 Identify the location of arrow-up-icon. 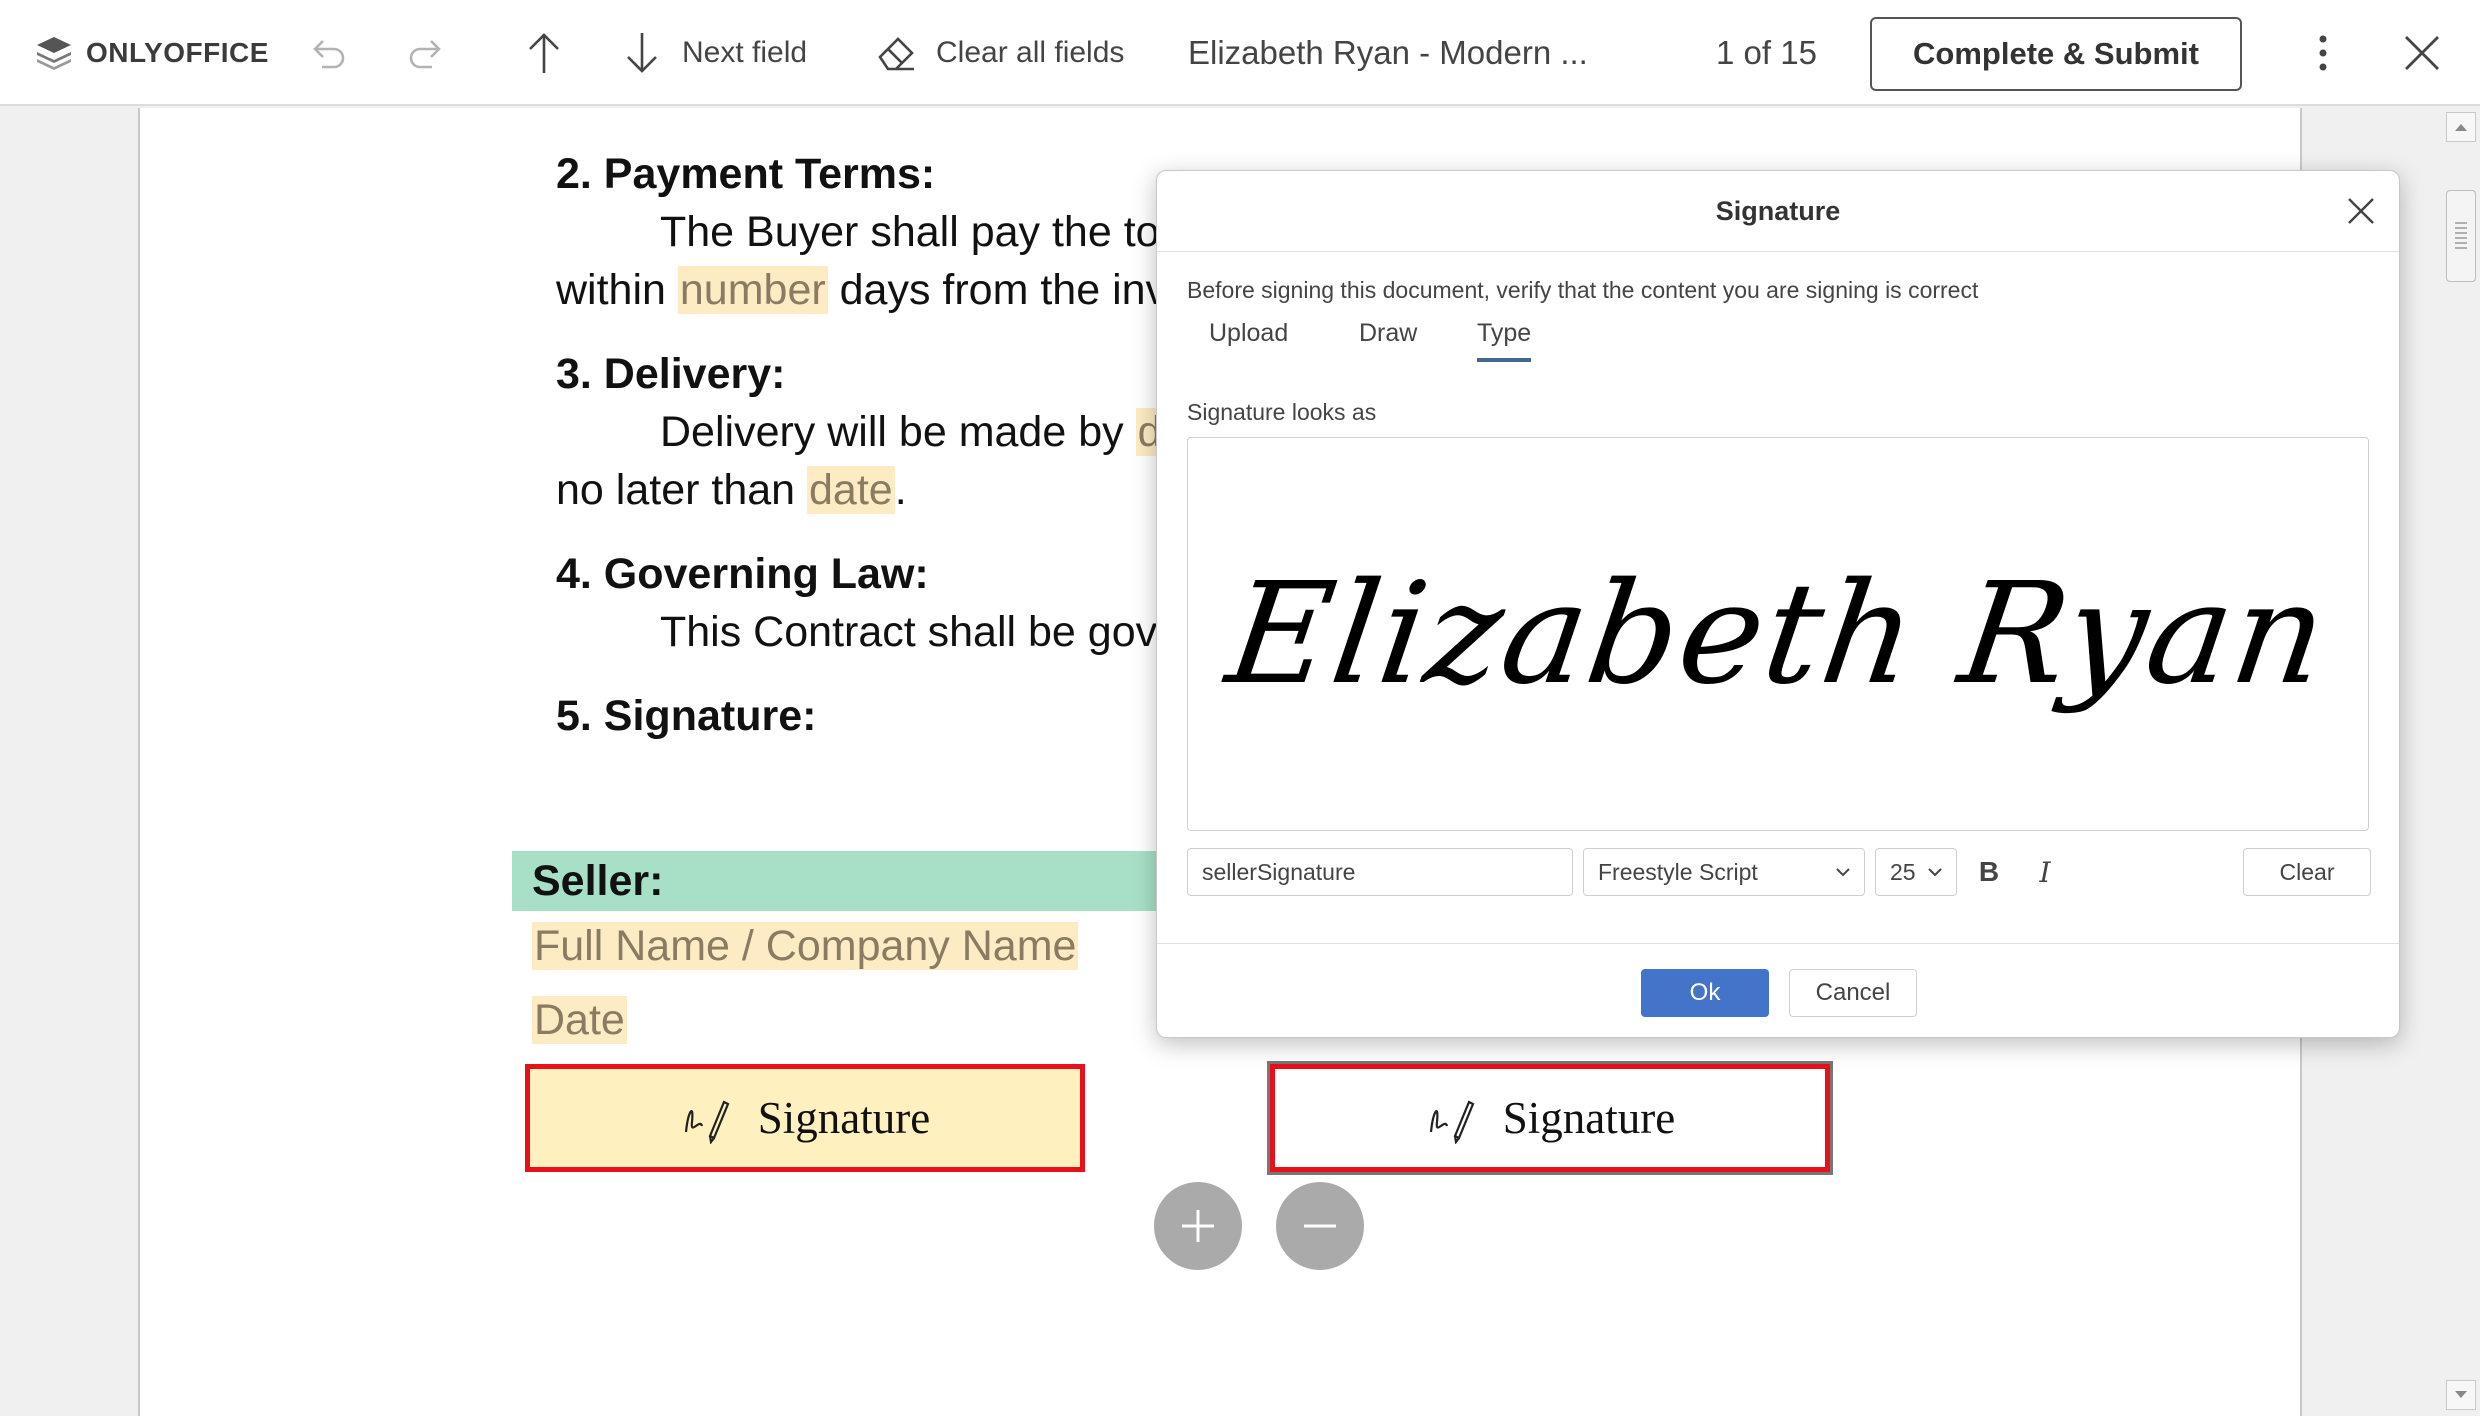
(544, 53).